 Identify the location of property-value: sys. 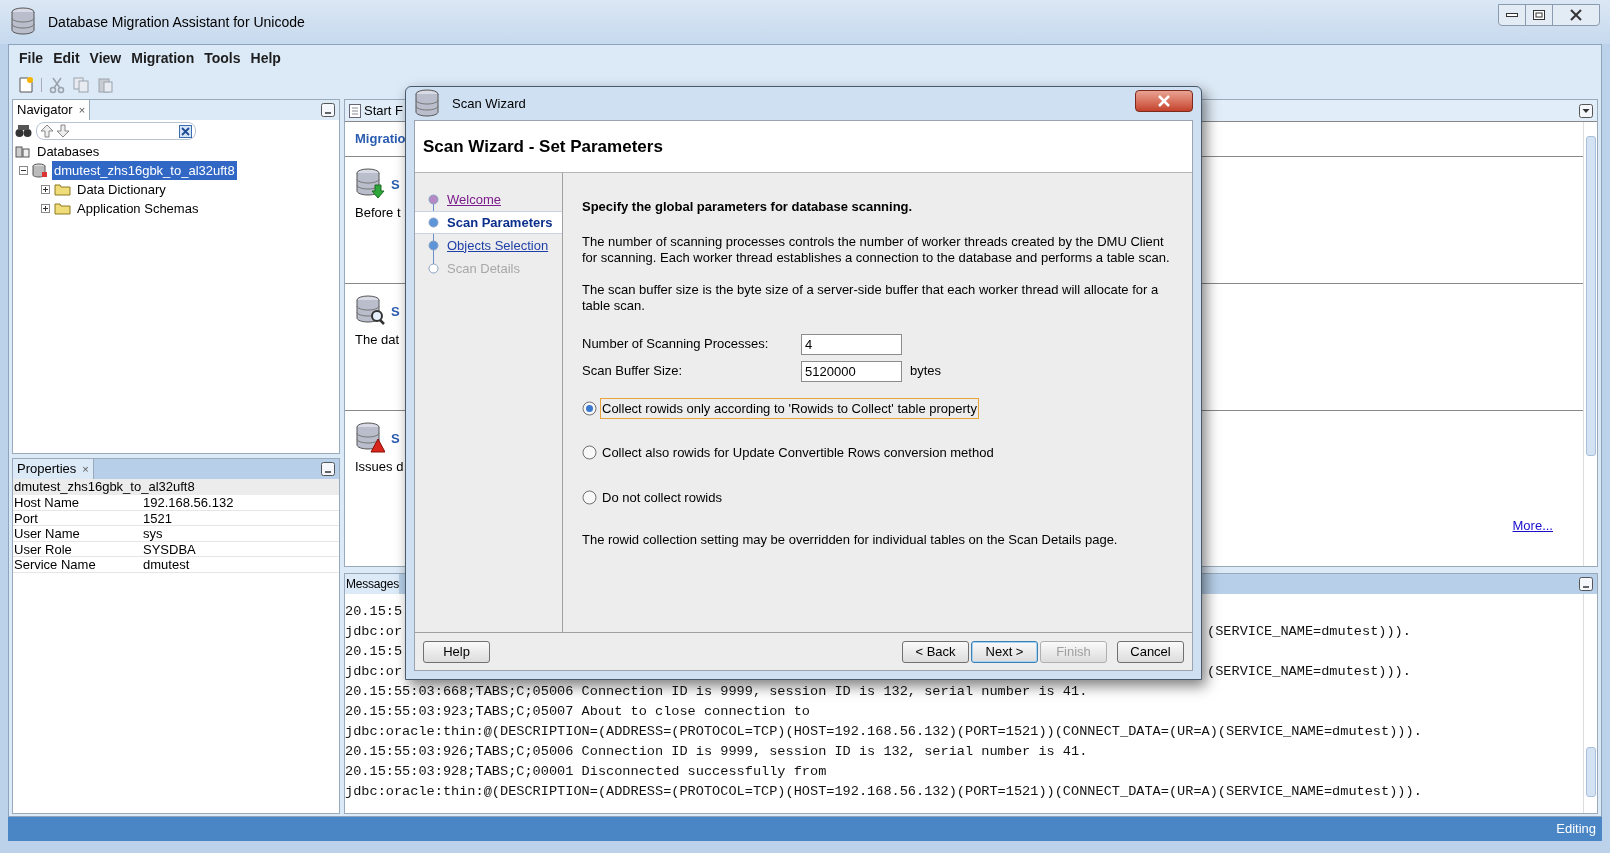
(153, 533).